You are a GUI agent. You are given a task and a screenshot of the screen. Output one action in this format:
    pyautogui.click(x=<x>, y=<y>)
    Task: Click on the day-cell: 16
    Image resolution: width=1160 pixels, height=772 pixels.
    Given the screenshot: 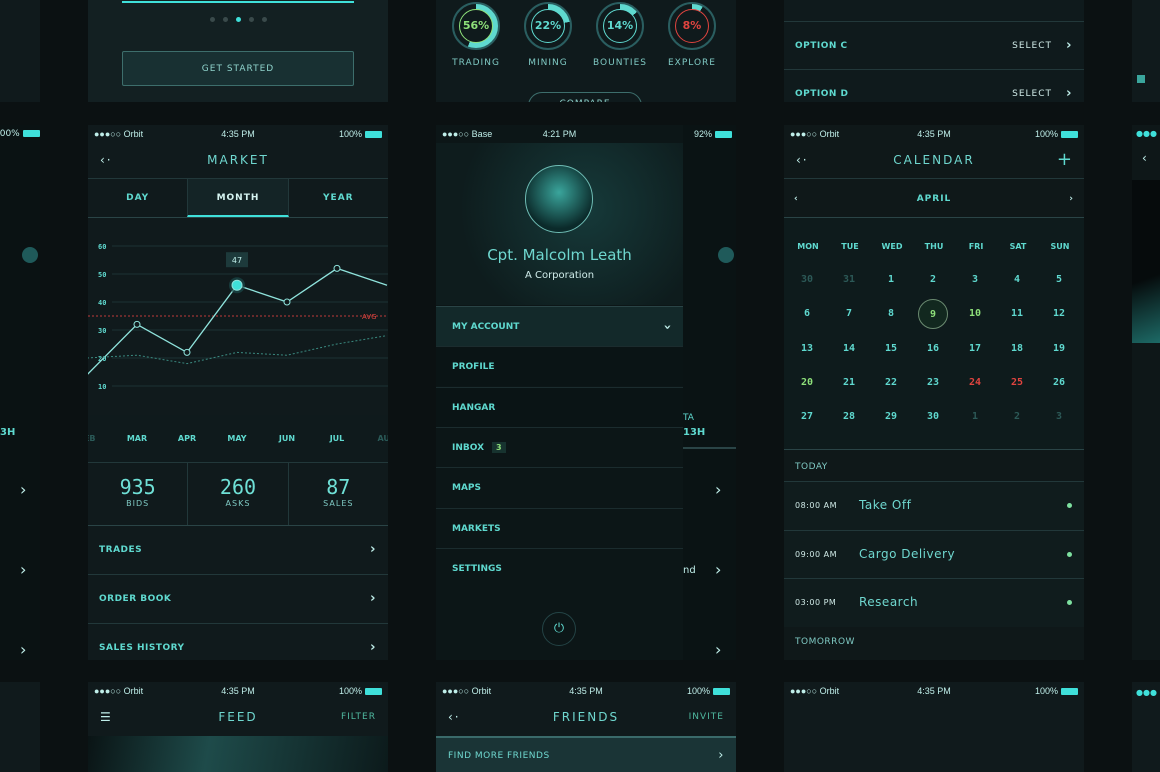 What is the action you would take?
    pyautogui.click(x=933, y=349)
    